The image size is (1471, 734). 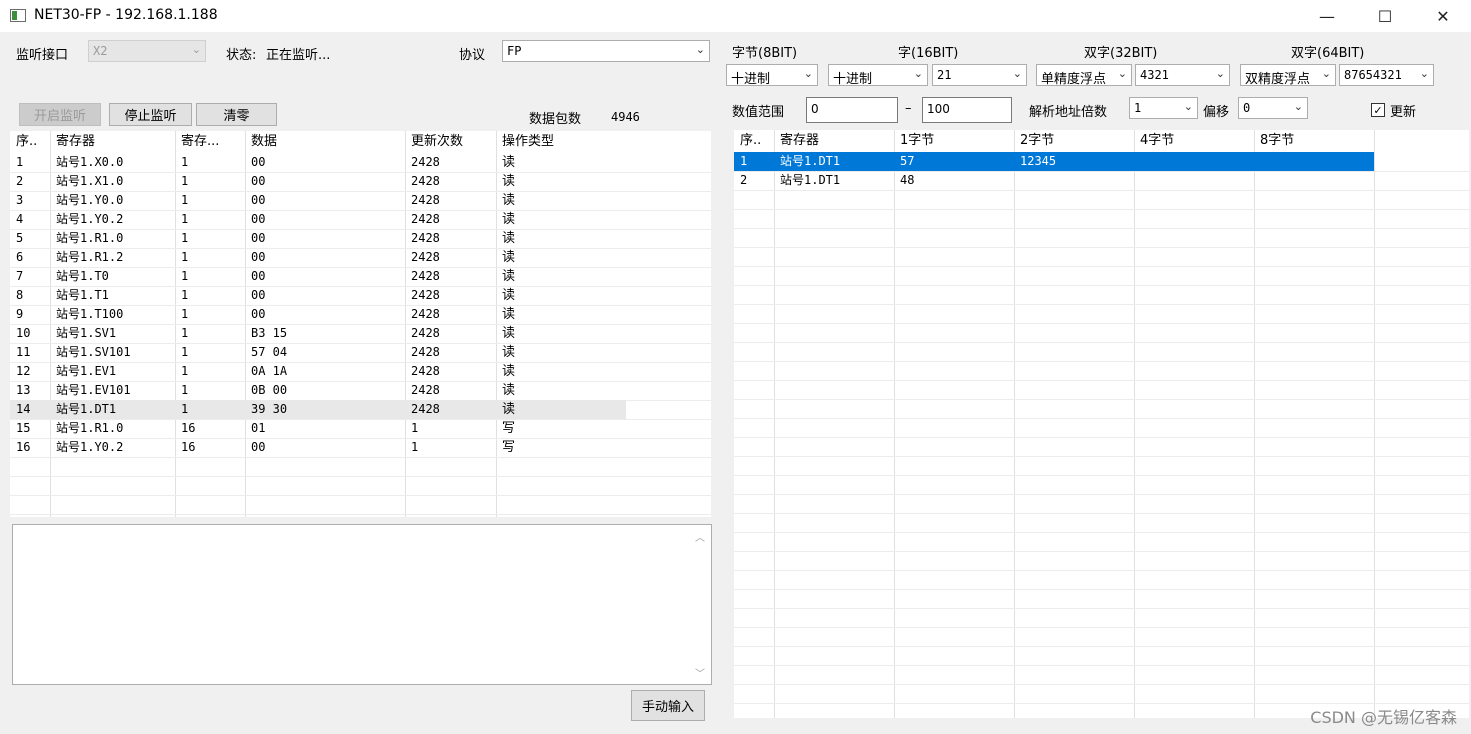 What do you see at coordinates (90, 447) in the screenshot?
I see `table-cell: 站号1.Y0.2` at bounding box center [90, 447].